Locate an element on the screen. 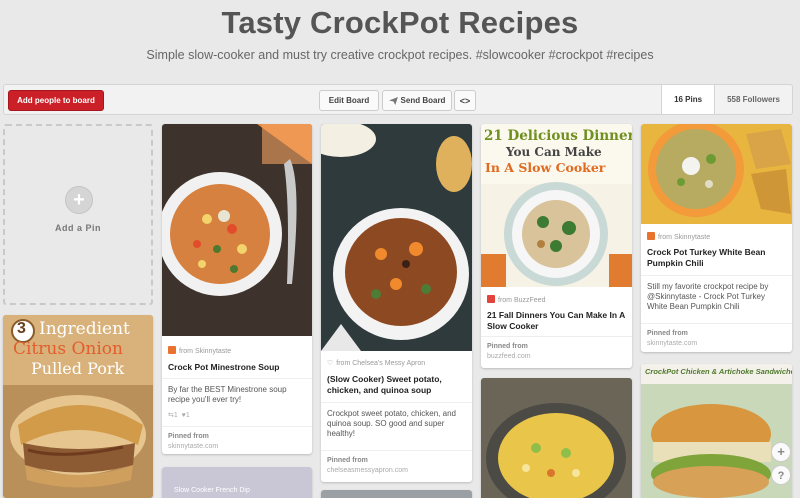 The image size is (800, 498). pin-card-pulled-pork: 3 Ingredient Citrus Onion Pulled Pork is located at coordinates (78, 406).